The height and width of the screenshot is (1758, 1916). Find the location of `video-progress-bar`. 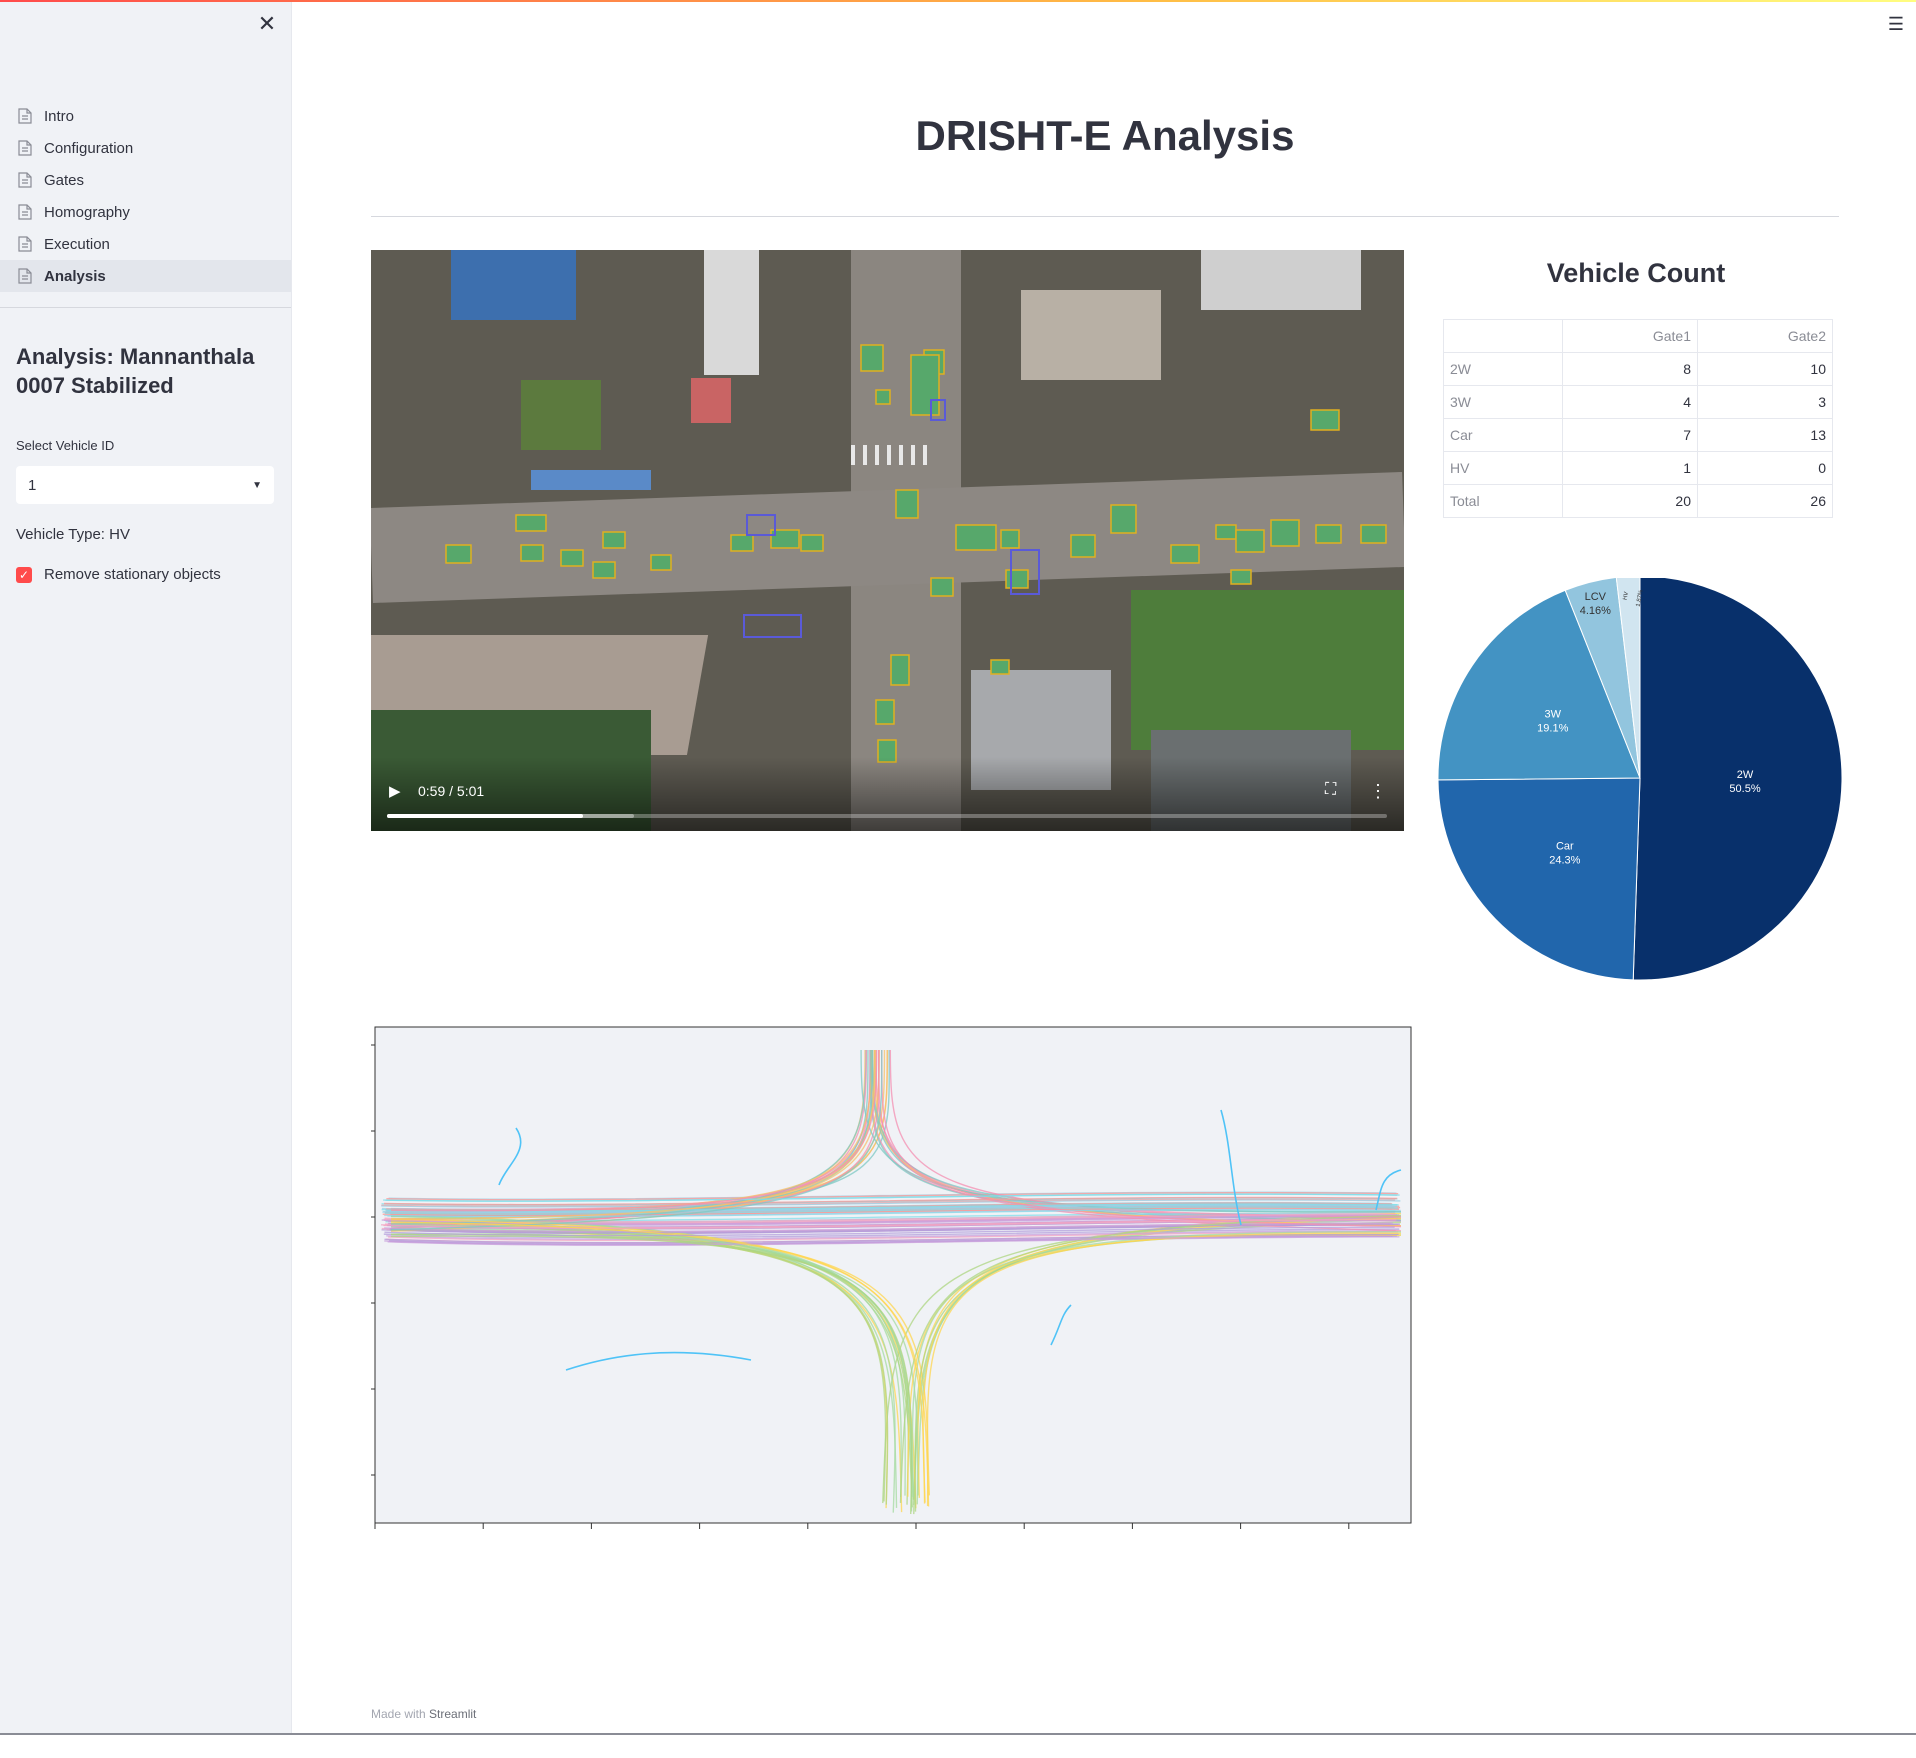

video-progress-bar is located at coordinates (887, 816).